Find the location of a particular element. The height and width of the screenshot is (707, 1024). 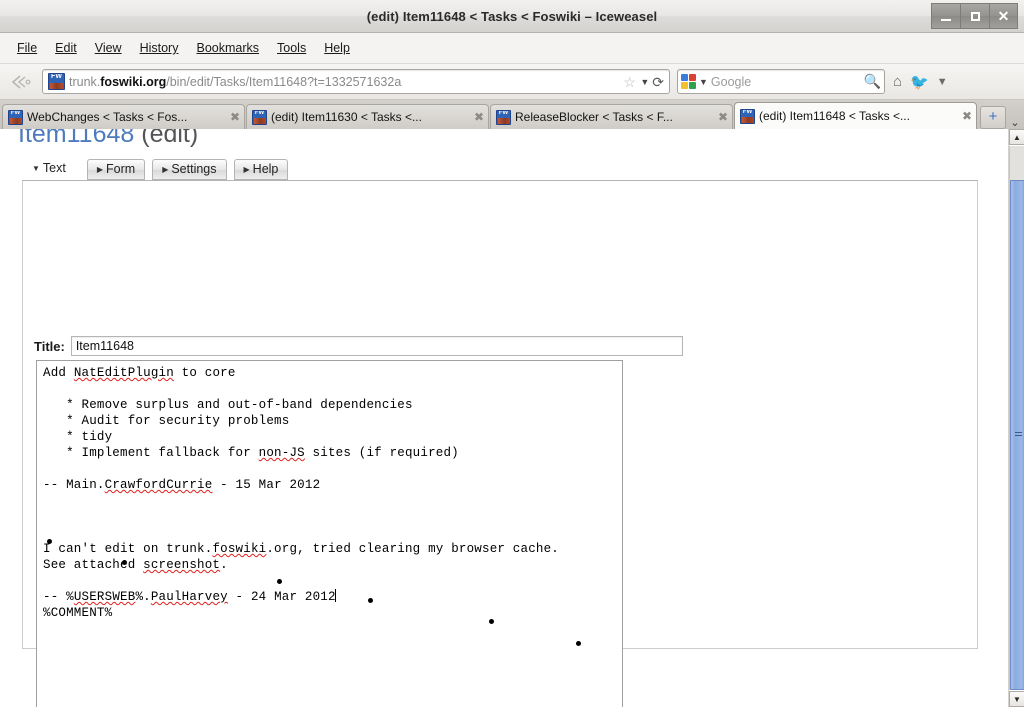

url-bar-icons: ☆ ▼ ⟳ is located at coordinates (644, 82).